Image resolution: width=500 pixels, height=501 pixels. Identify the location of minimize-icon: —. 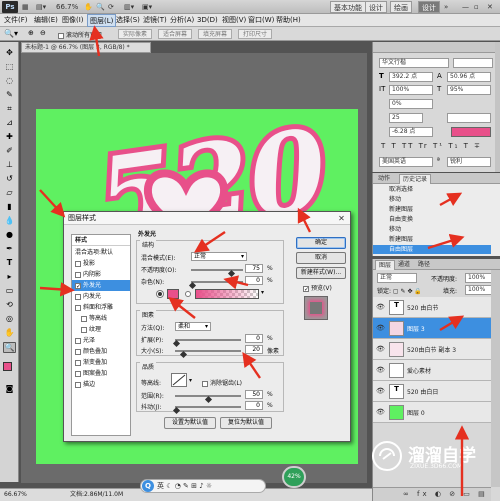
(465, 7).